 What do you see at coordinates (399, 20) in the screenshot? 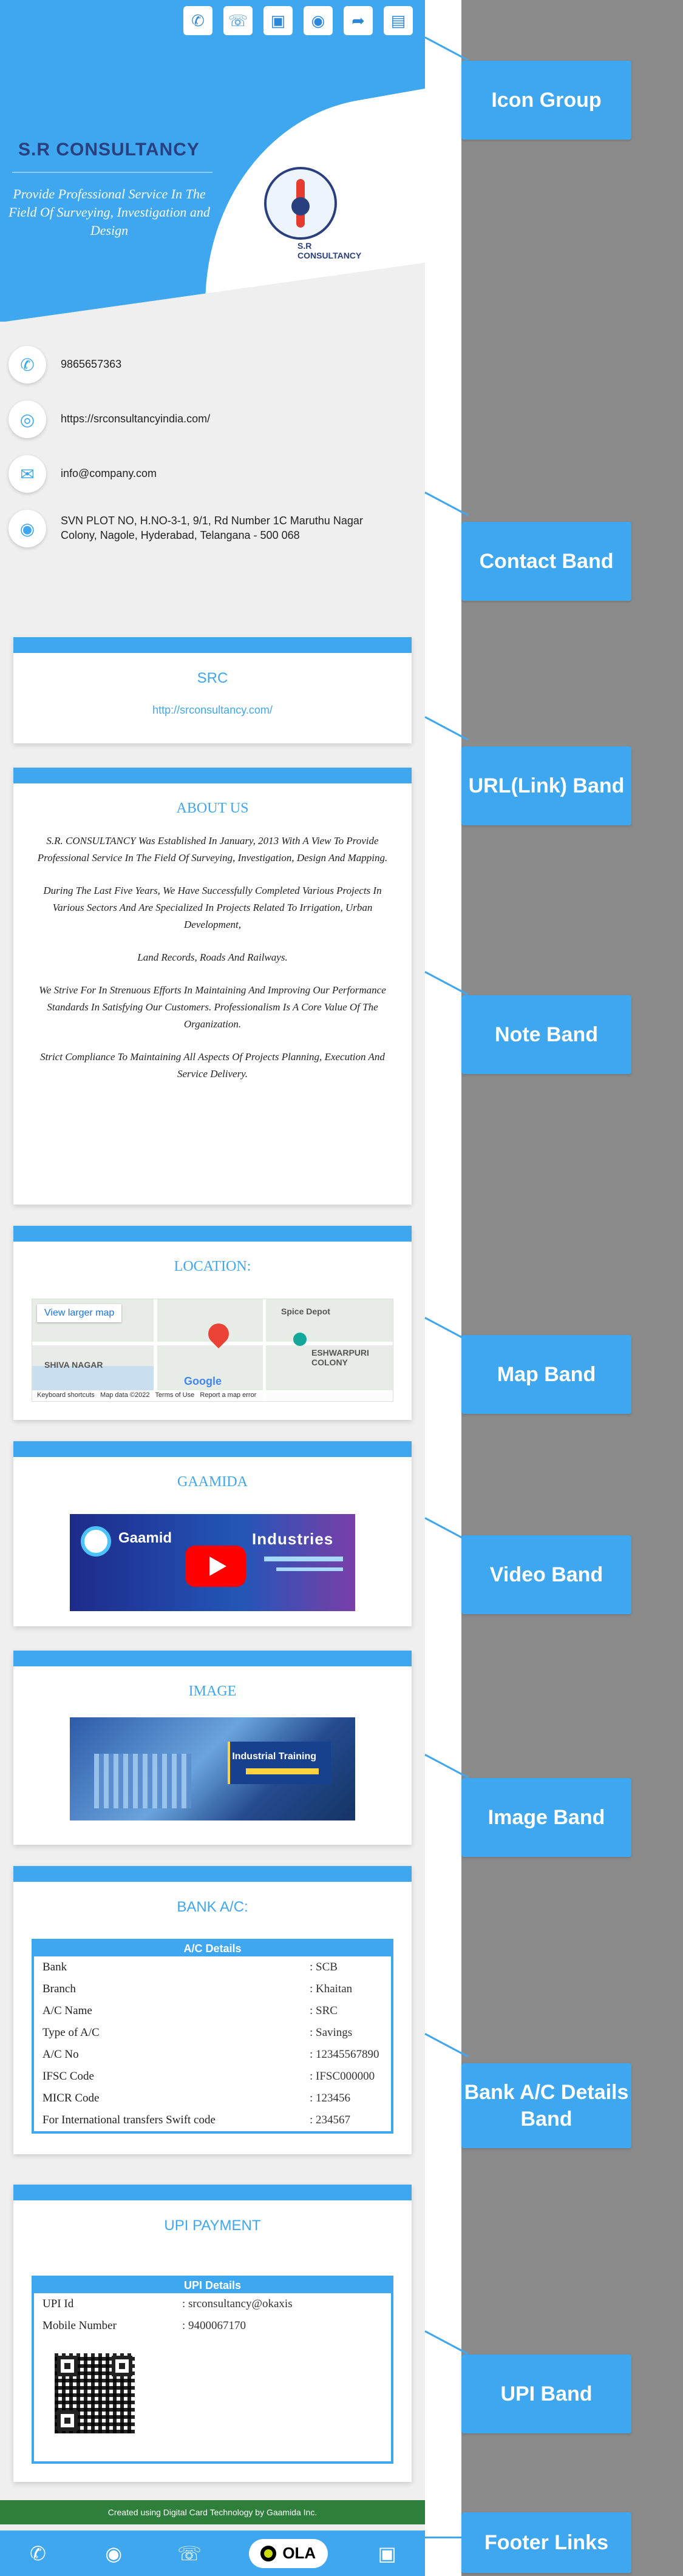
I see `save-contact-icon: ▤` at bounding box center [399, 20].